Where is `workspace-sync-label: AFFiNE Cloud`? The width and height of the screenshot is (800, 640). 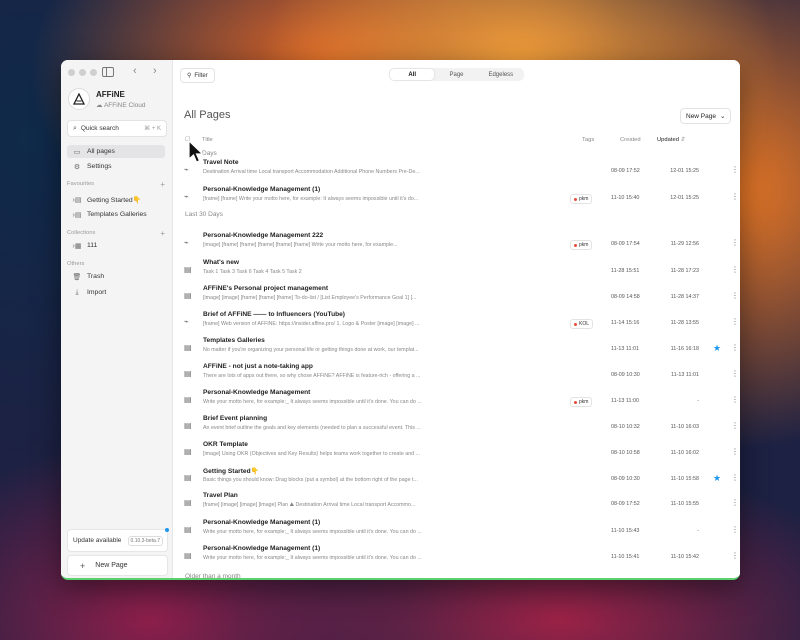
workspace-sync-label: AFFiNE Cloud is located at coordinates (124, 105).